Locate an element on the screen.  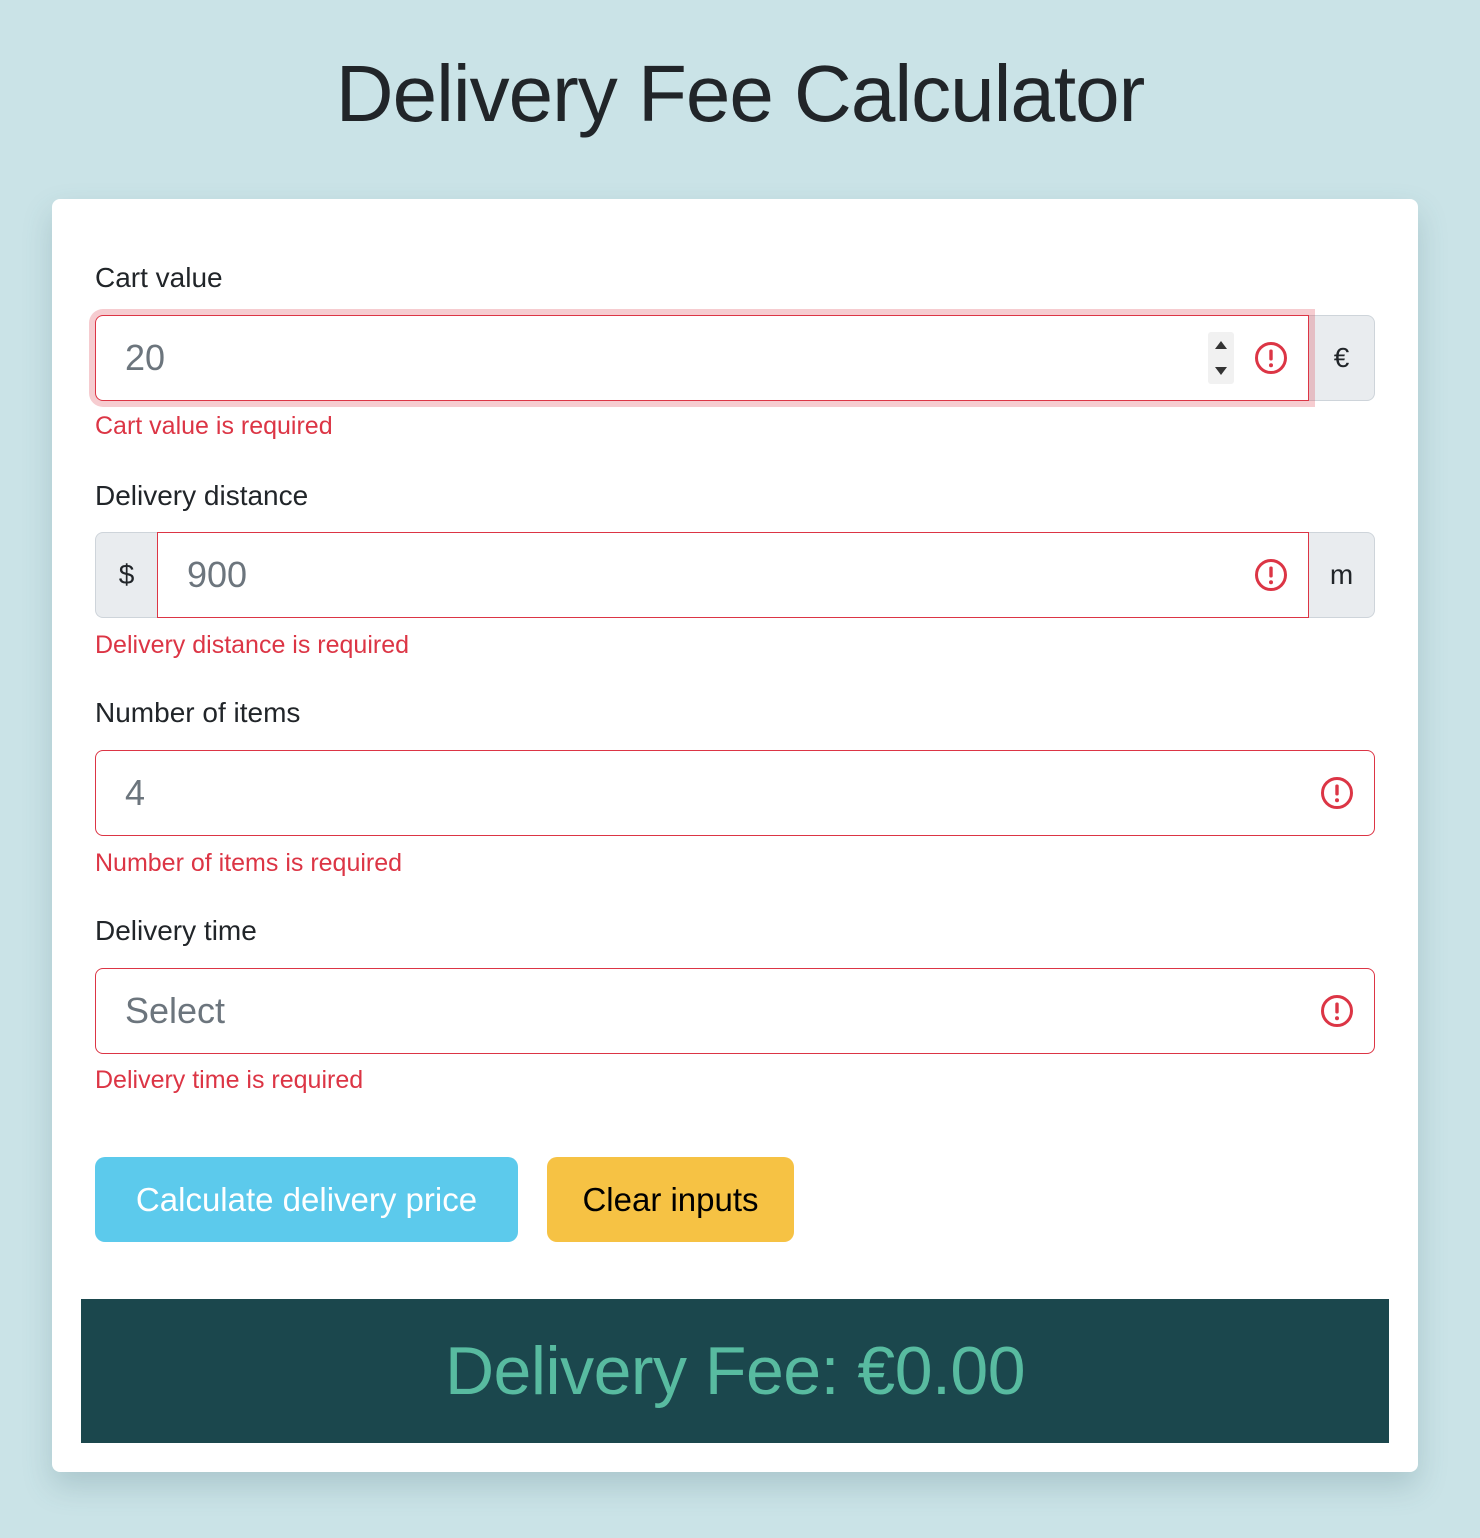
cart-value-label: Cart value is located at coordinates (159, 277).